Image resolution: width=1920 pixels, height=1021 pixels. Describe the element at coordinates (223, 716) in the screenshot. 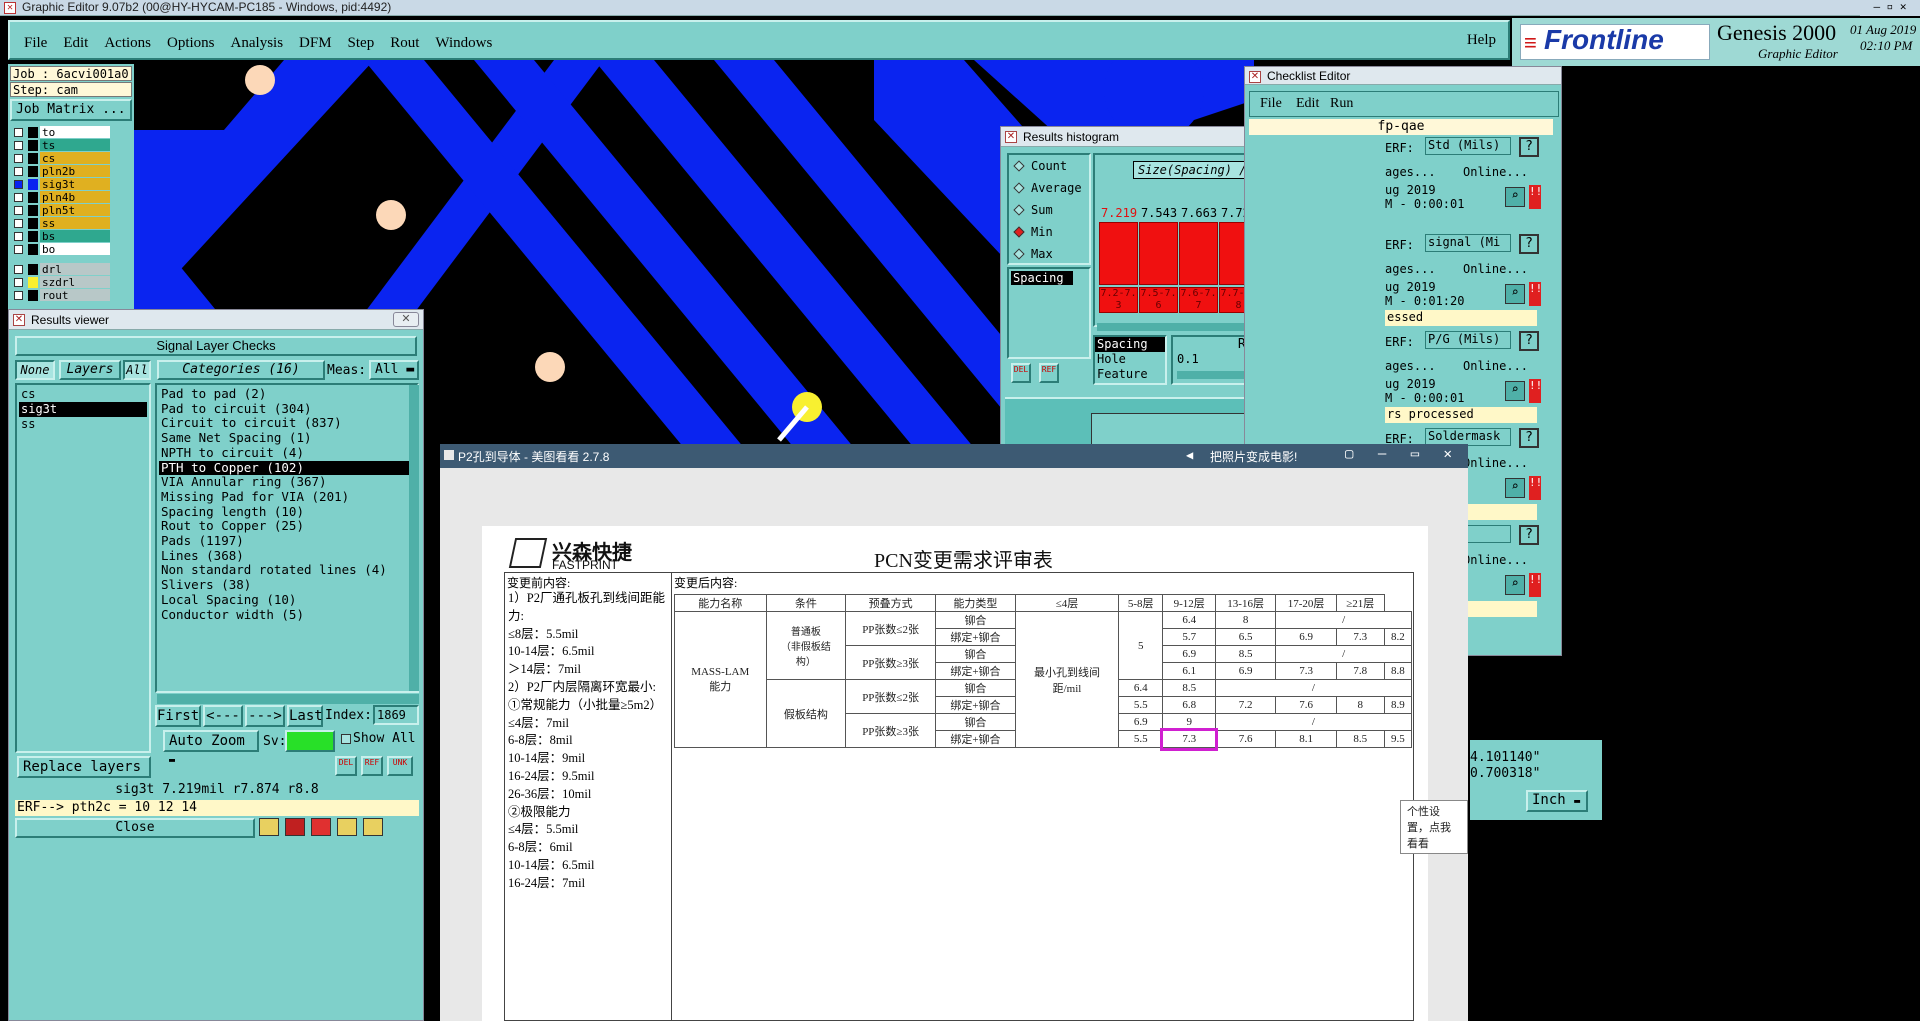

I see `prev-button: <---` at that location.